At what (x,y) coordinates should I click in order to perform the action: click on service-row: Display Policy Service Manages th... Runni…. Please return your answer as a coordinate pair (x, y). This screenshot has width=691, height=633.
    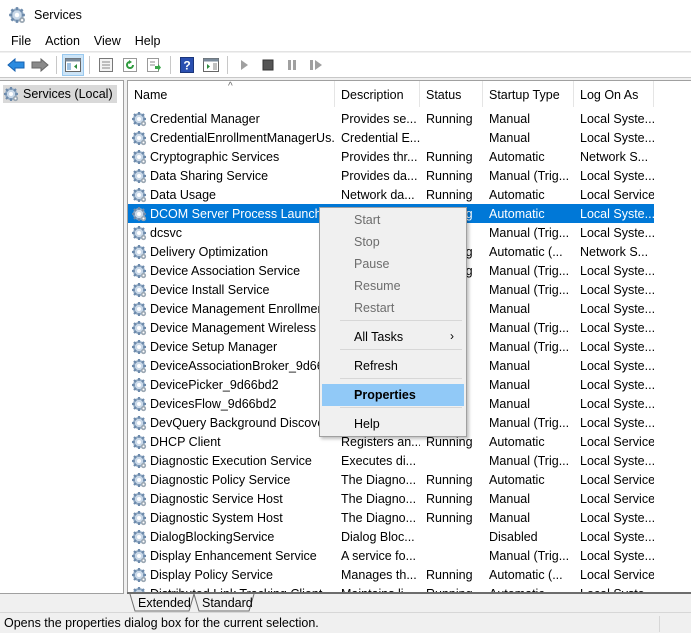
    Looking at the image, I should click on (409, 574).